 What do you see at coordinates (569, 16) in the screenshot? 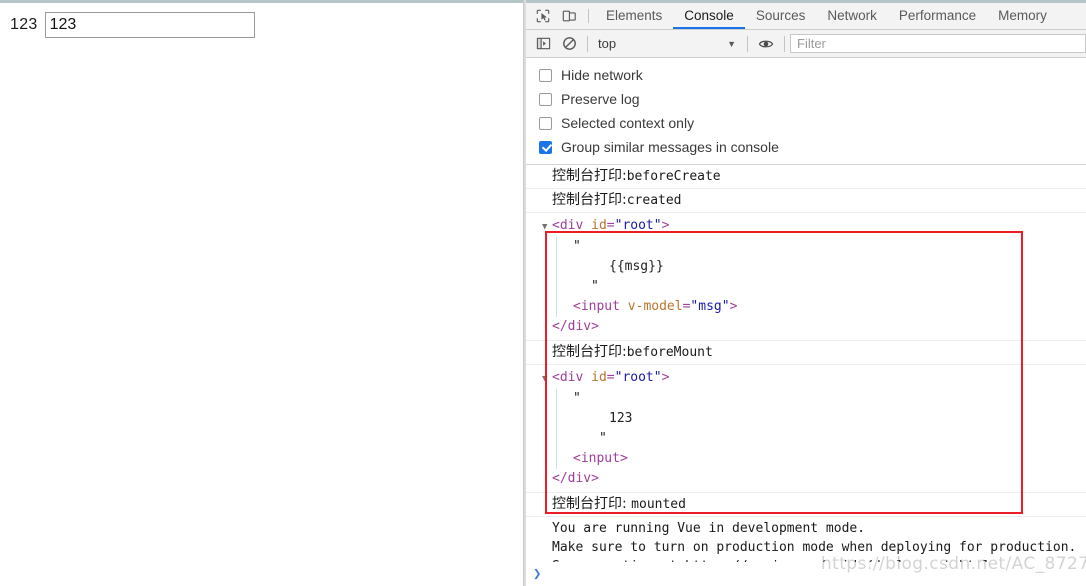
I see `device-toolbar-icon` at bounding box center [569, 16].